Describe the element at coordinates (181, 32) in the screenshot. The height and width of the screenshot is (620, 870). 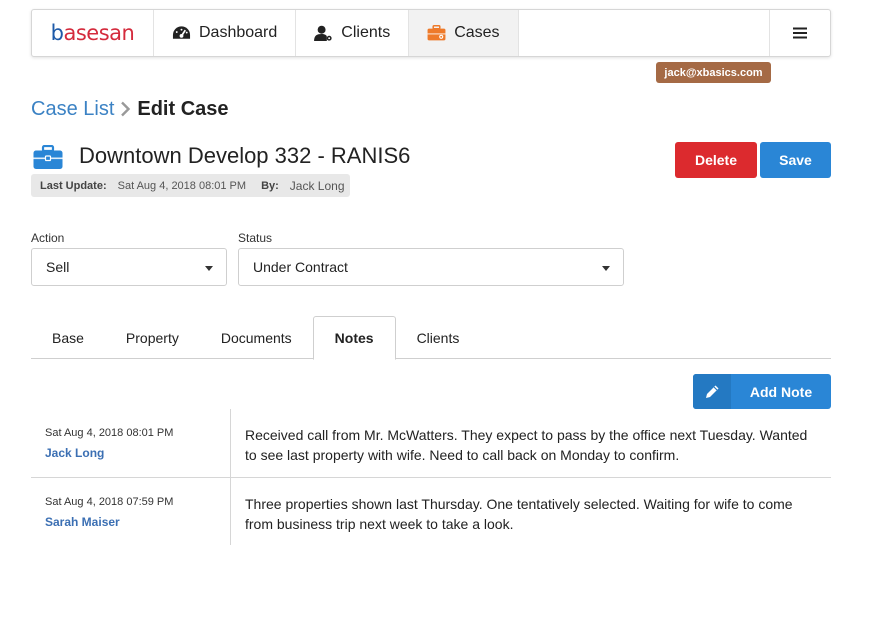
I see `dashboard-gauge-icon` at that location.